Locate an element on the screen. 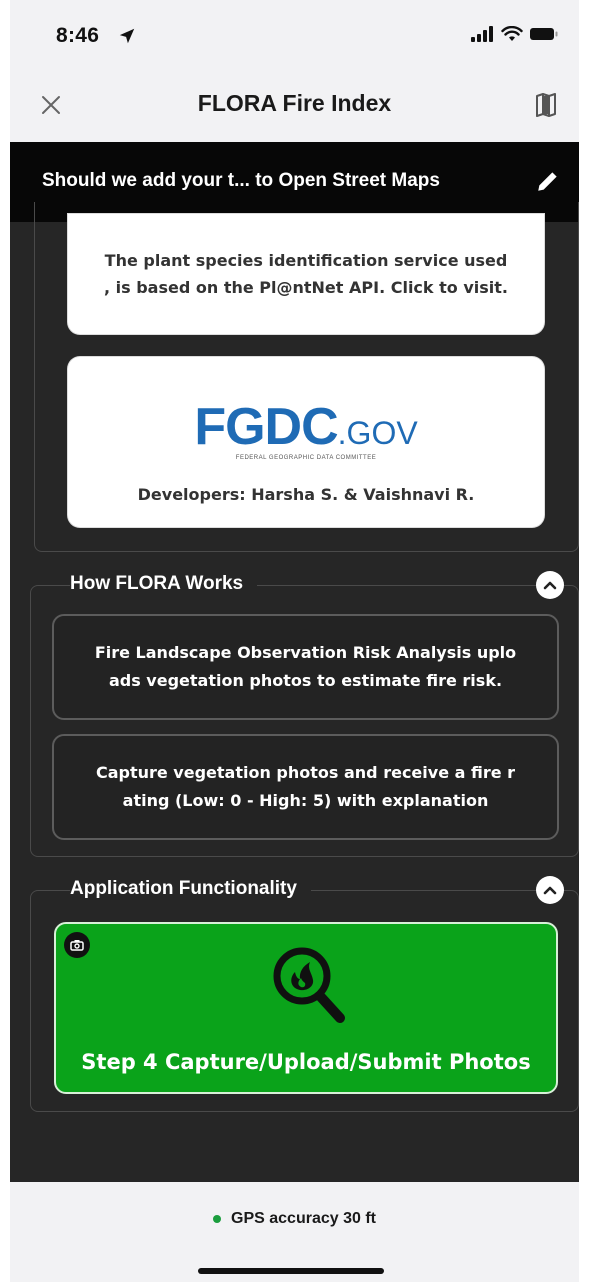 The image size is (589, 1282). gps-status-dot is located at coordinates (217, 1219).